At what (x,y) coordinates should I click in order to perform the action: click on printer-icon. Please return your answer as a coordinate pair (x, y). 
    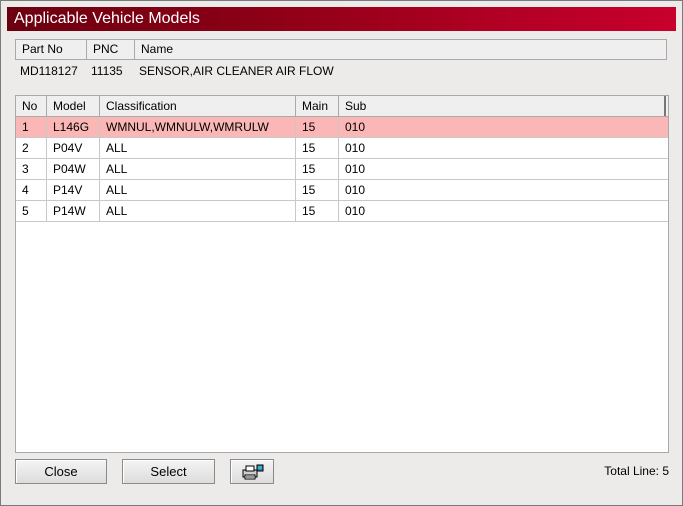
    Looking at the image, I should click on (253, 472).